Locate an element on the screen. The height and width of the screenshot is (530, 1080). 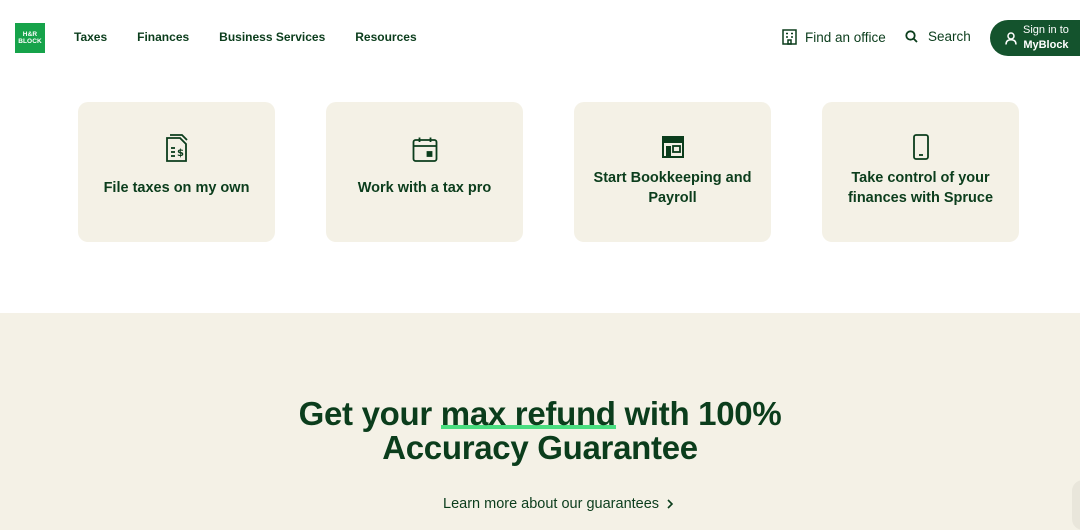
chevron-right-icon is located at coordinates (670, 504).